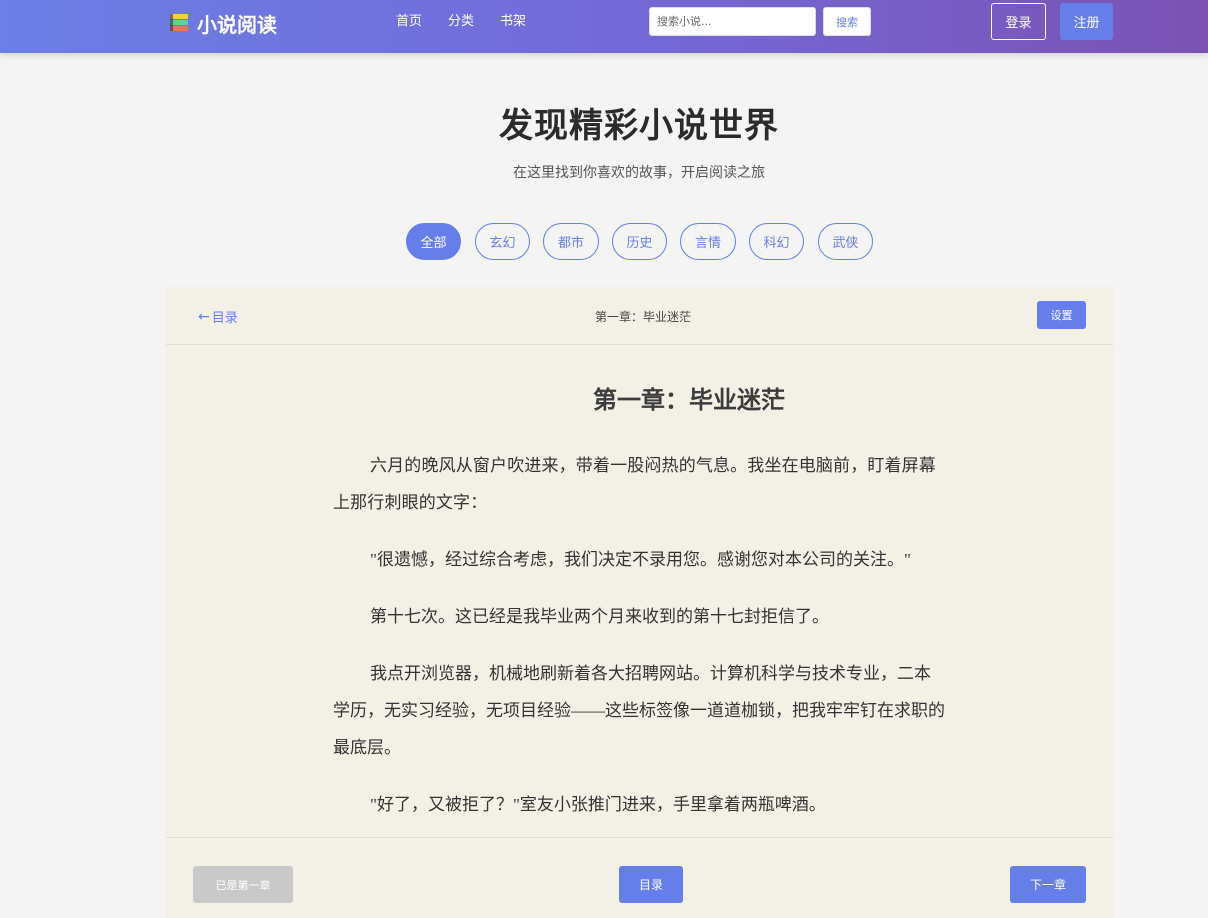 Image resolution: width=1208 pixels, height=918 pixels. What do you see at coordinates (513, 22) in the screenshot?
I see `nav-bookshelf: 书架` at bounding box center [513, 22].